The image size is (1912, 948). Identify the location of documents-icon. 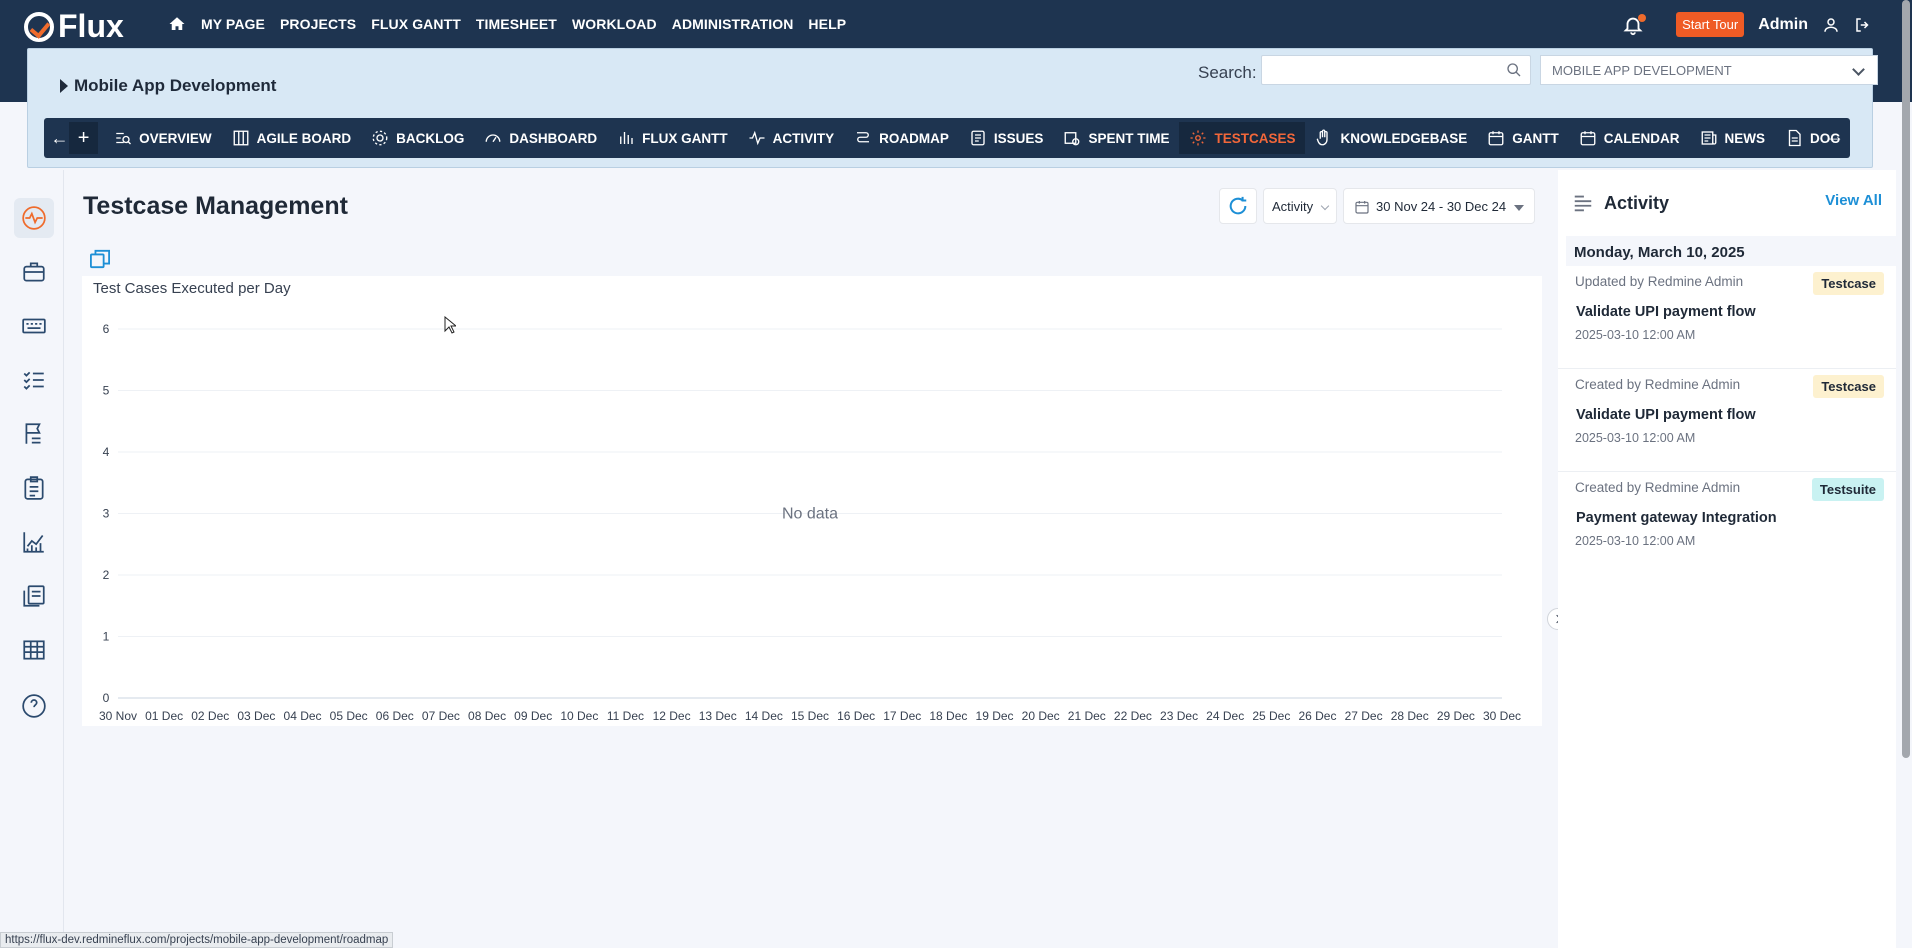
(34, 596).